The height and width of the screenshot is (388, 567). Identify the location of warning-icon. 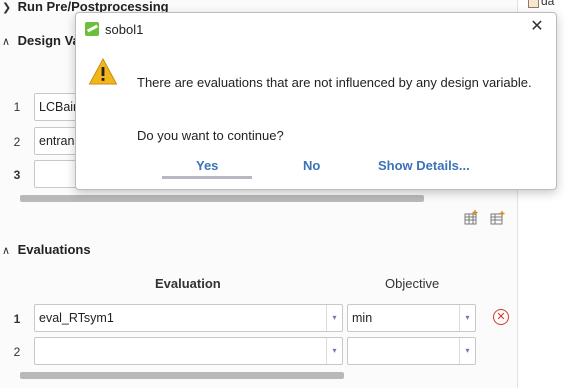
(103, 71).